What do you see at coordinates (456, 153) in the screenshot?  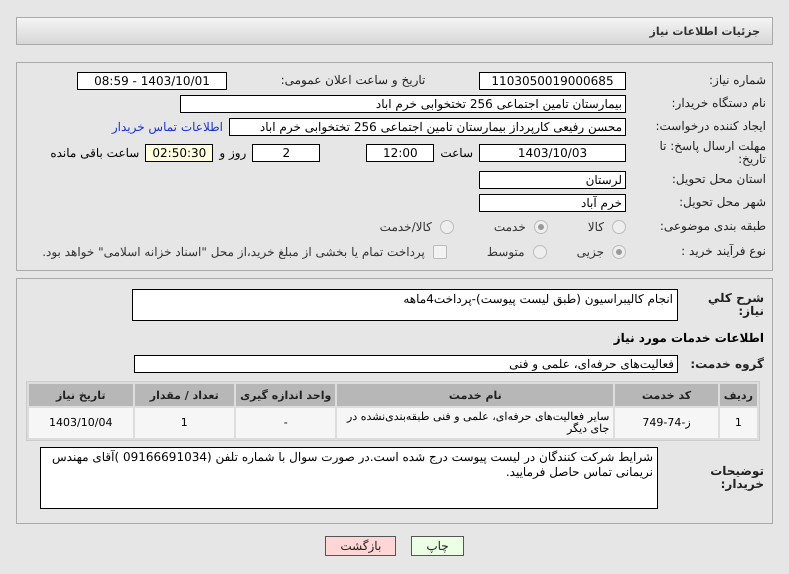 I see `time-label: ساعت` at bounding box center [456, 153].